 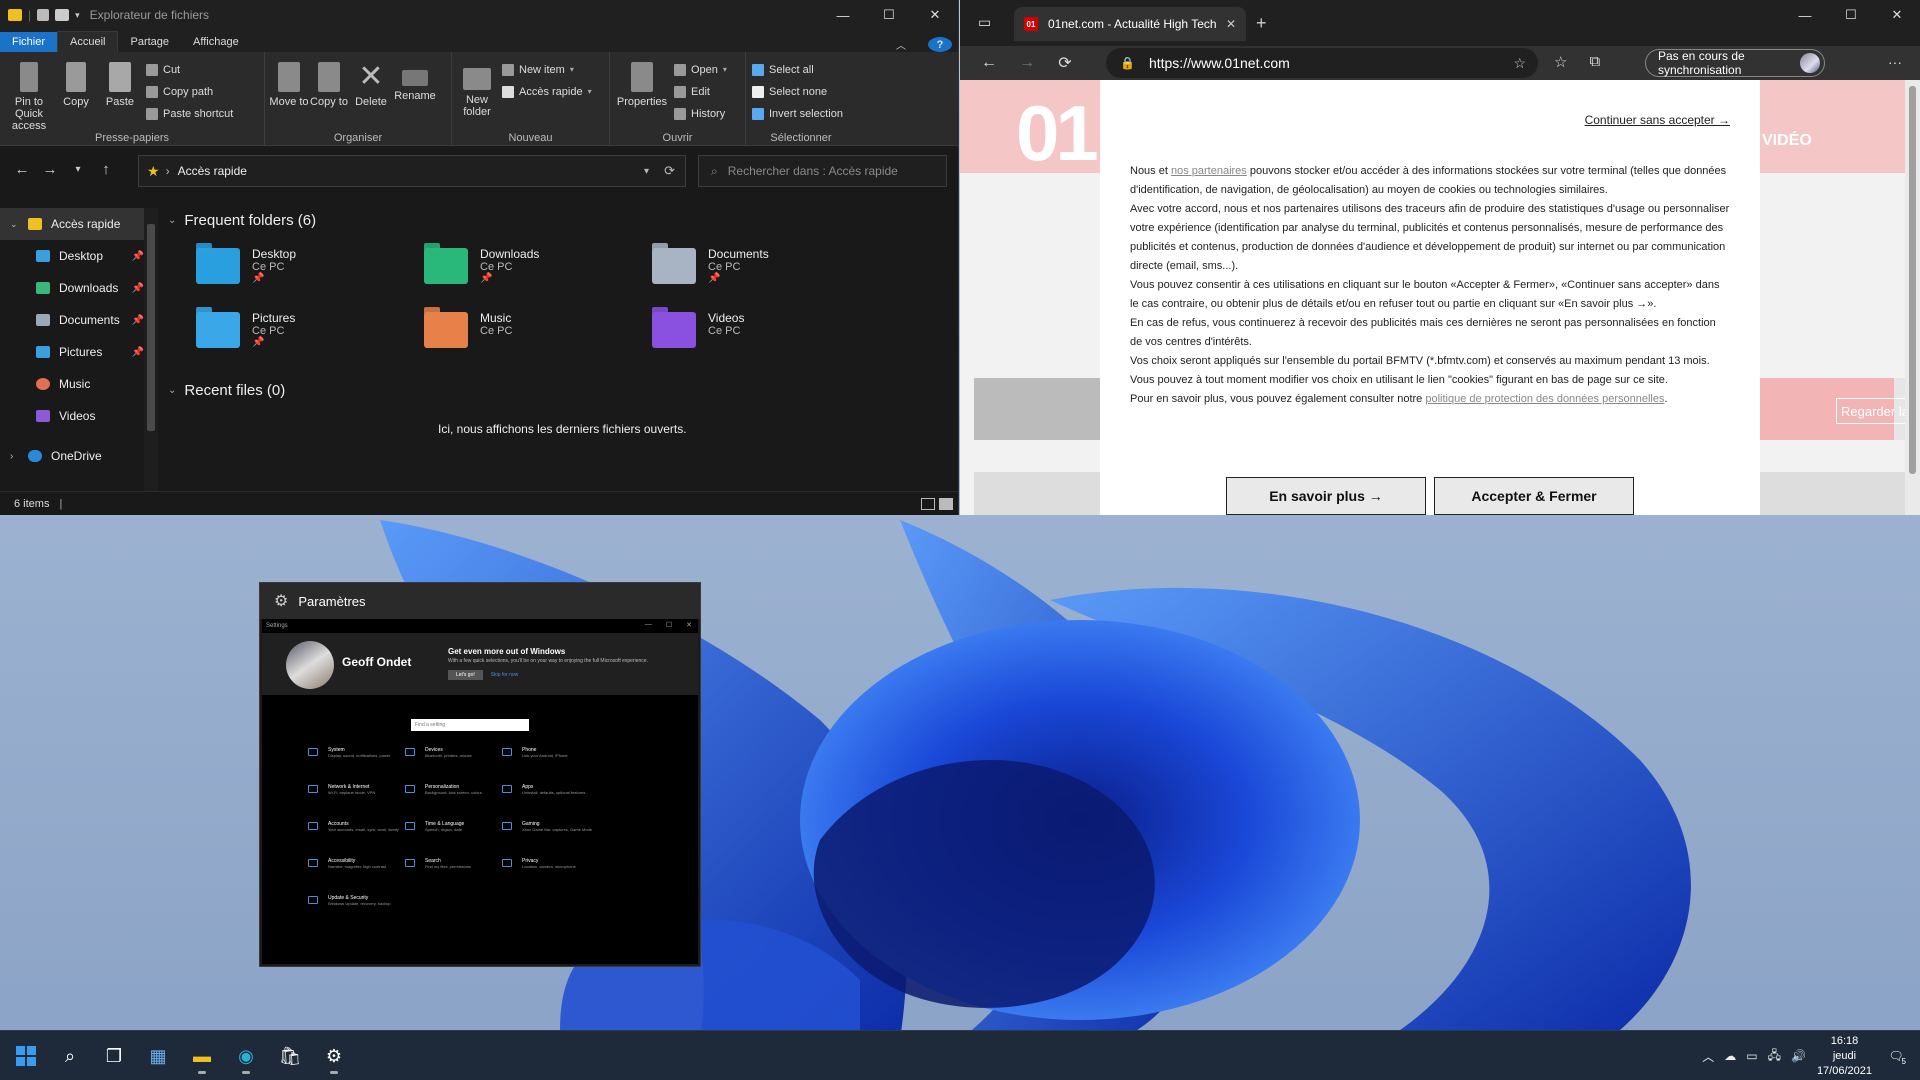 I want to click on folder-desktop: Desktop Ce PC 📌, so click(x=306, y=269).